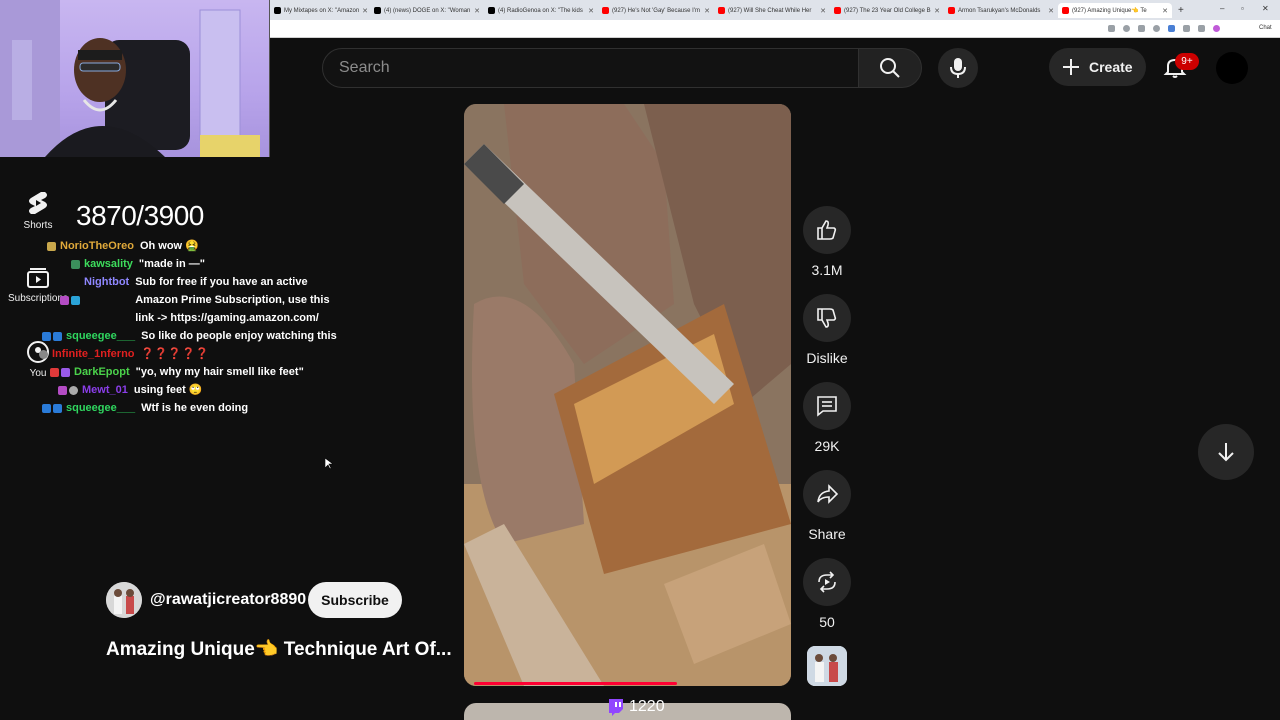 Image resolution: width=1280 pixels, height=720 pixels. I want to click on tab-label: (927) Amazing Unique👈 Te, so click(1109, 11).